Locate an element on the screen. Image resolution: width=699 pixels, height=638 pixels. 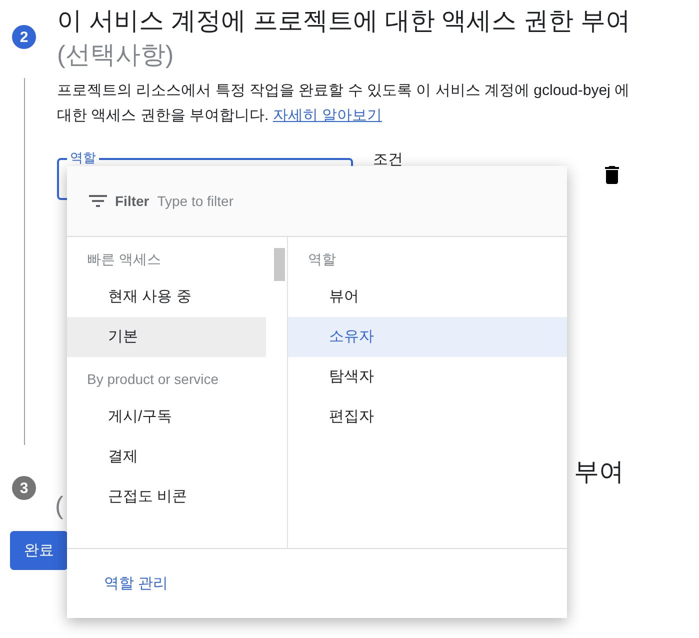
roles-header: 역할 is located at coordinates (322, 259).